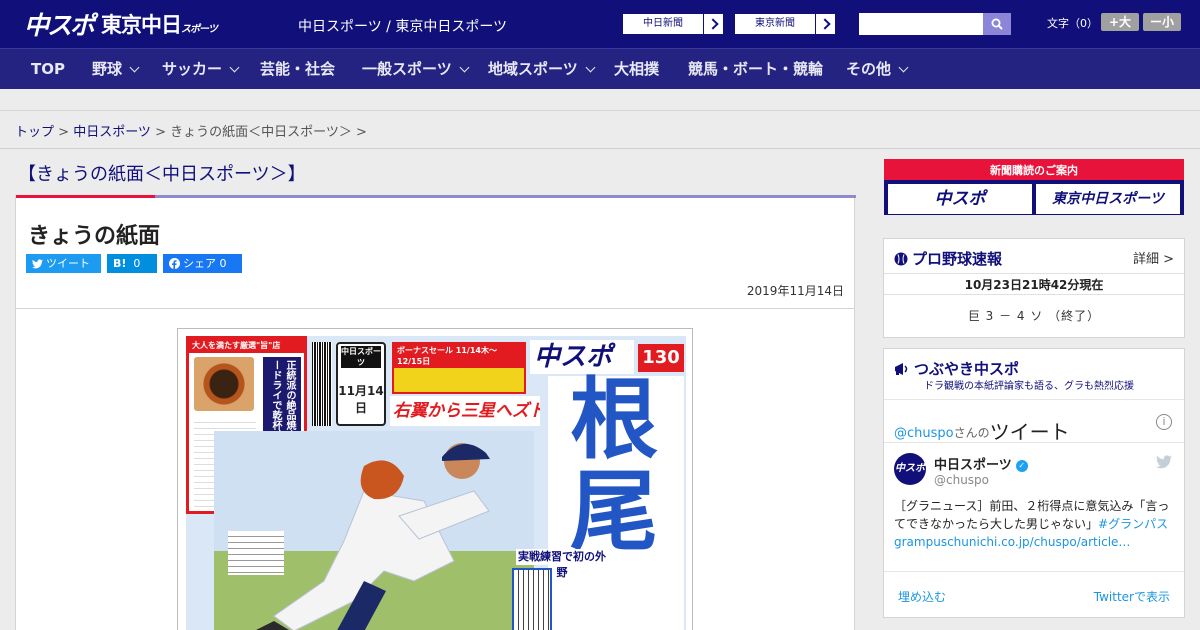 This screenshot has height=630, width=1200. I want to click on tokyo-chunichi-logo: 東京中日スポーツ, so click(159, 24).